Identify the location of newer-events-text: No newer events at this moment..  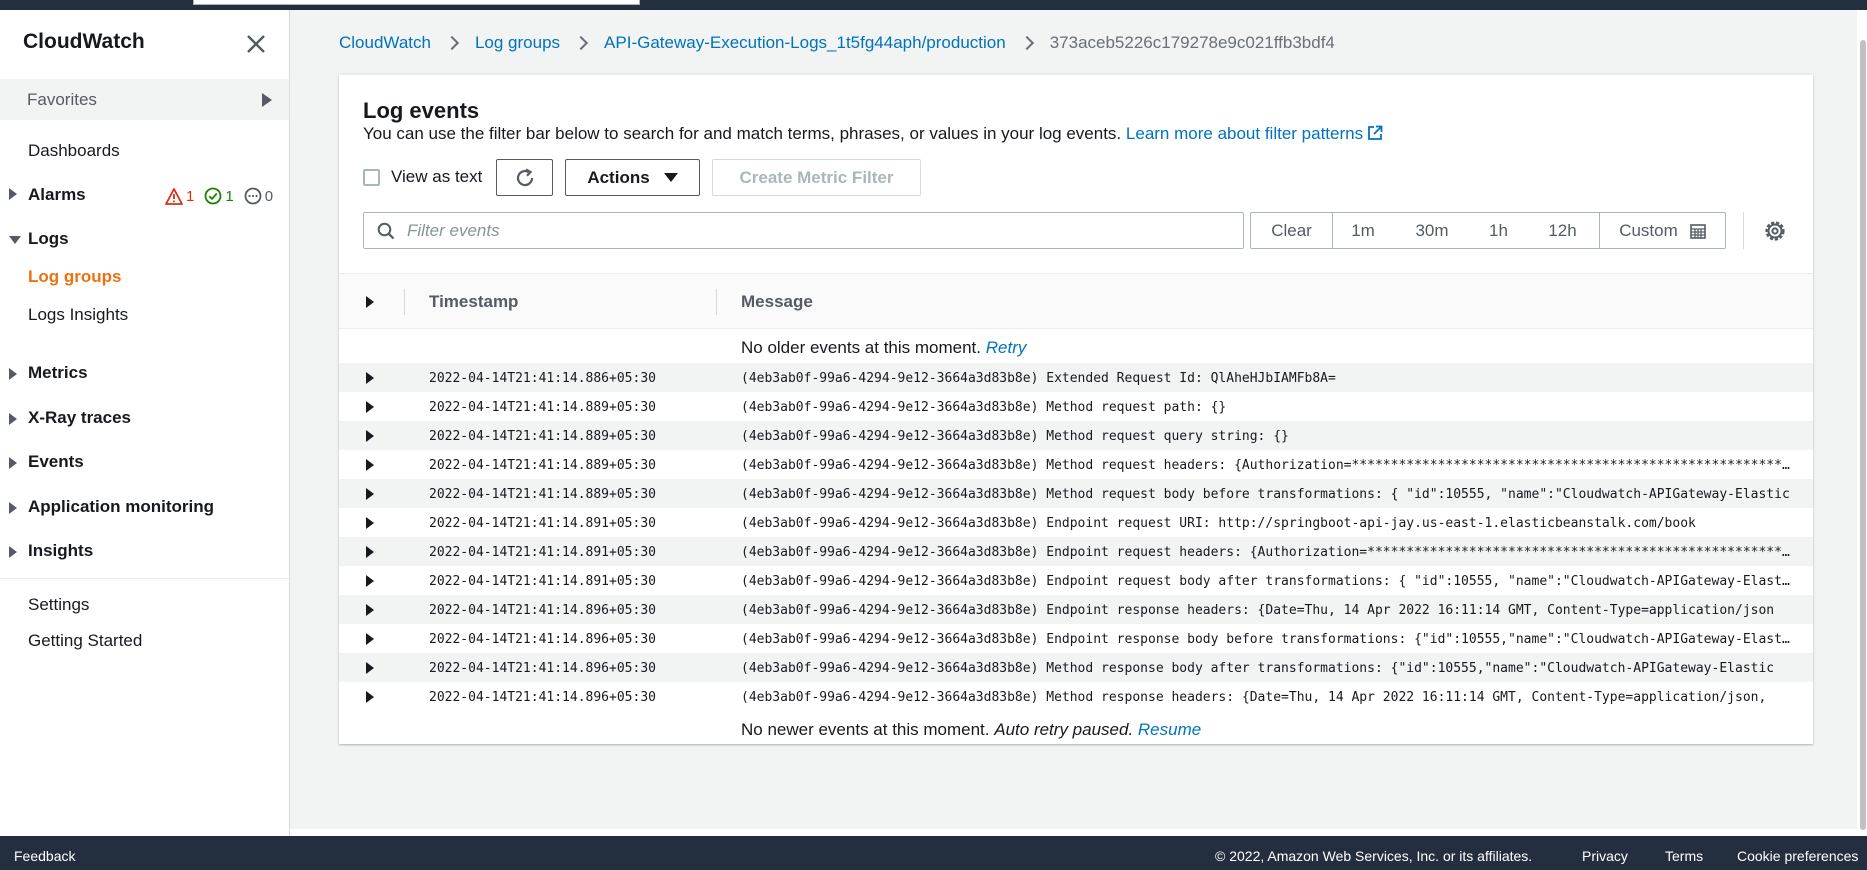
(865, 729).